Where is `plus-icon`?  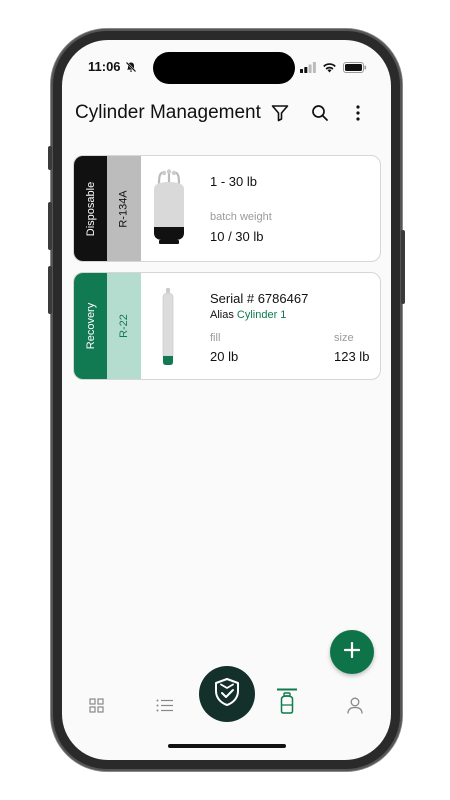
plus-icon is located at coordinates (352, 652).